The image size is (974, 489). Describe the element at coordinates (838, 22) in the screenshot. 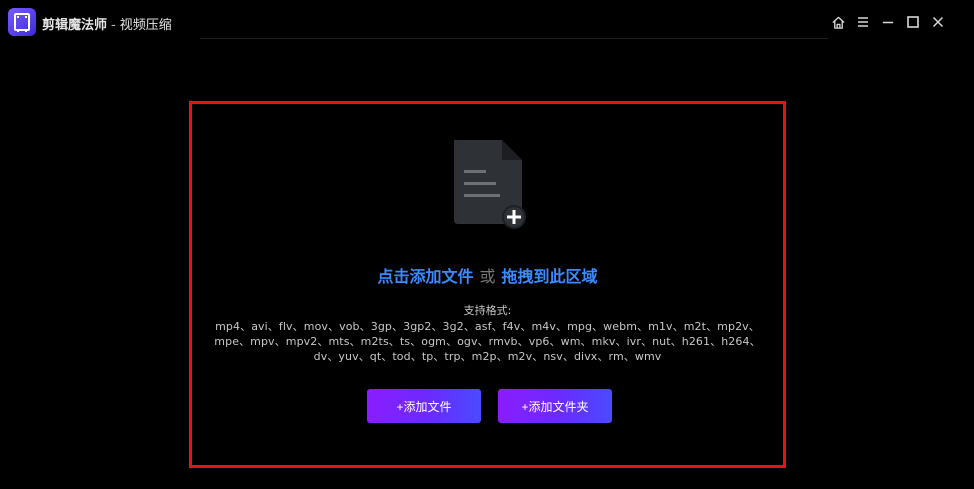

I see `home-icon` at that location.